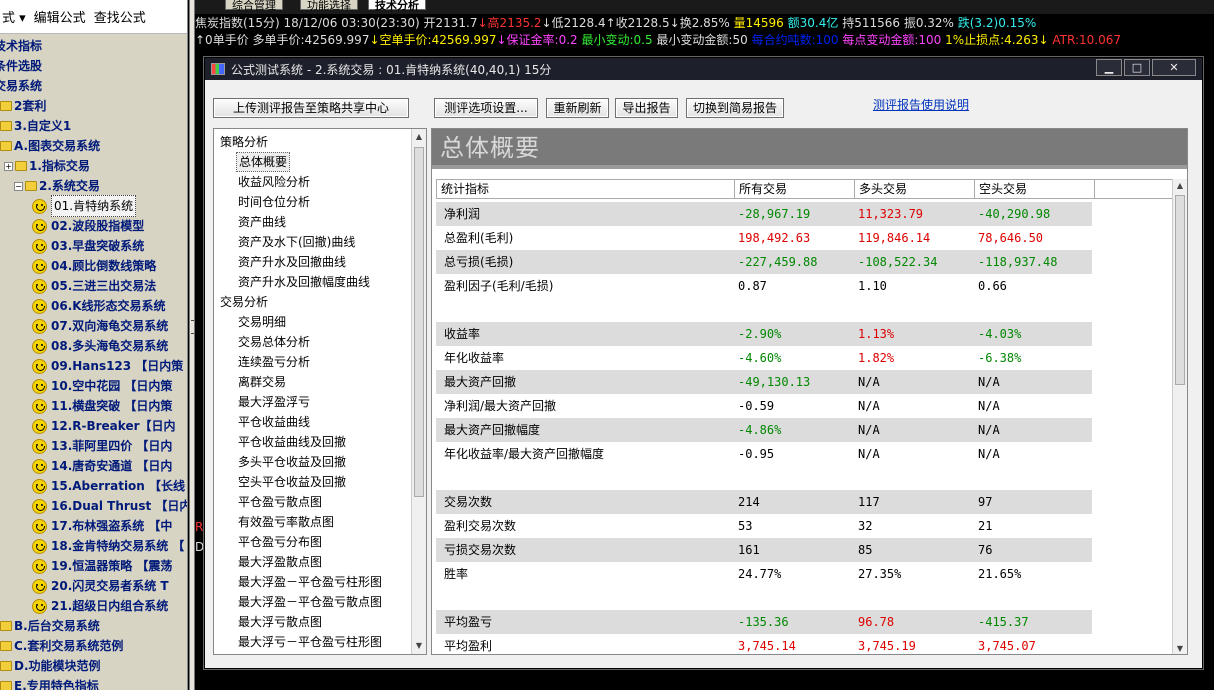 This screenshot has width=1214, height=690. Describe the element at coordinates (586, 189) in the screenshot. I see `header-metric: 统计指标` at that location.